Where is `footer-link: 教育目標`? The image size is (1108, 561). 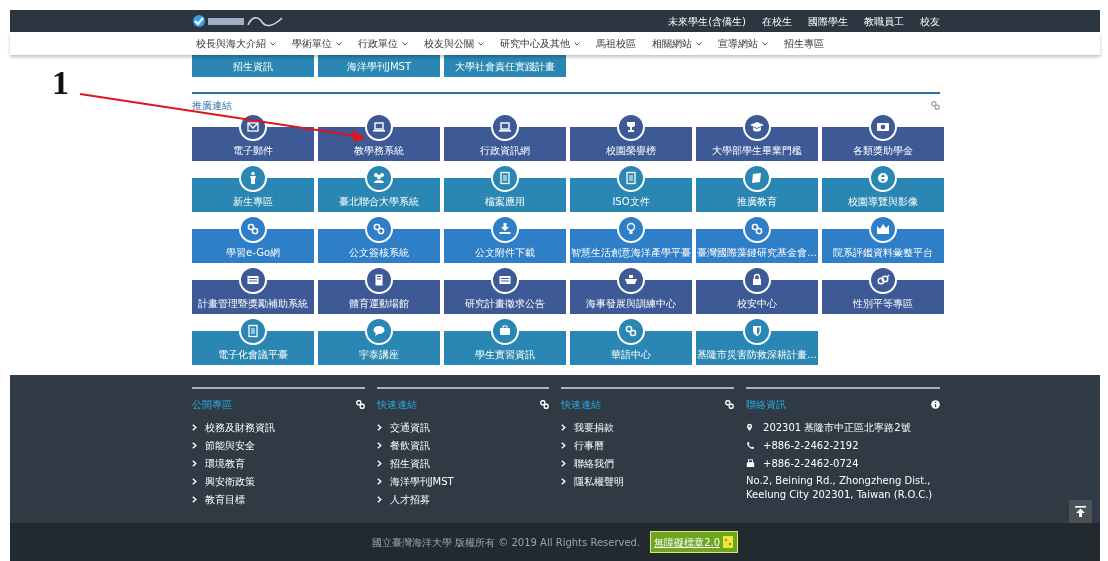
footer-link: 教育目標 is located at coordinates (278, 499).